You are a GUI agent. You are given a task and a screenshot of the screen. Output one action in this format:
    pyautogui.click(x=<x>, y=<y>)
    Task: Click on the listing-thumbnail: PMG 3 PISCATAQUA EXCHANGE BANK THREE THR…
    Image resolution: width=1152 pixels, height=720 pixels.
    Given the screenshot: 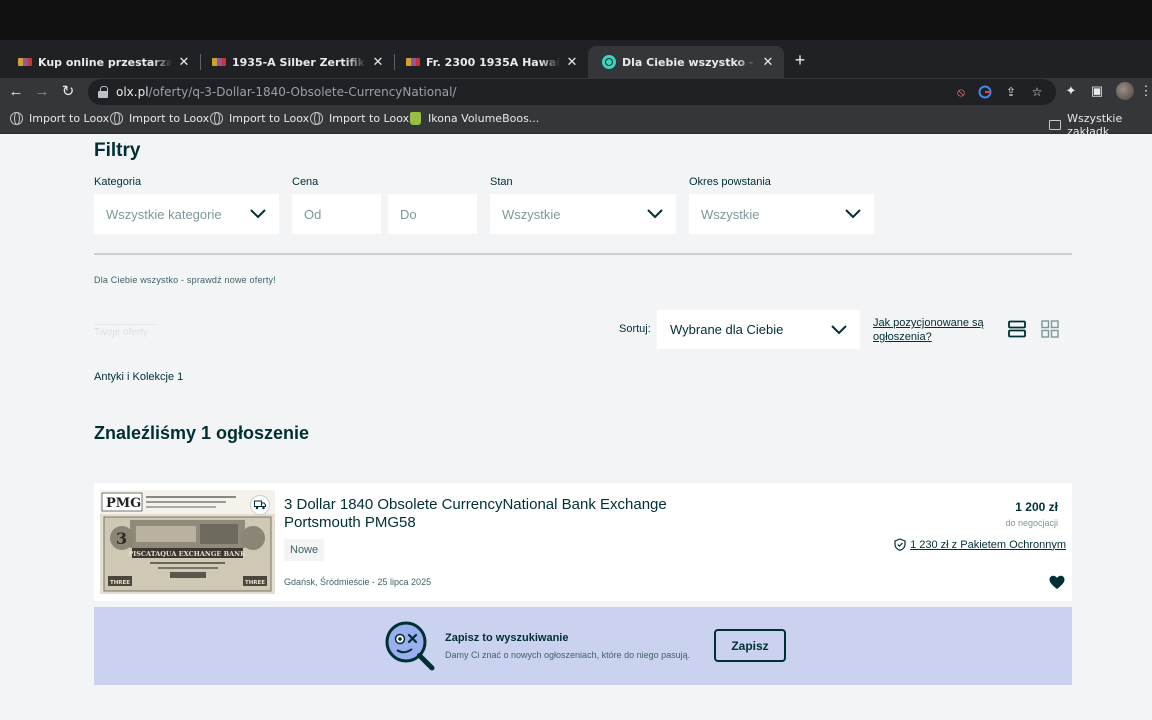 What is the action you would take?
    pyautogui.click(x=187, y=542)
    